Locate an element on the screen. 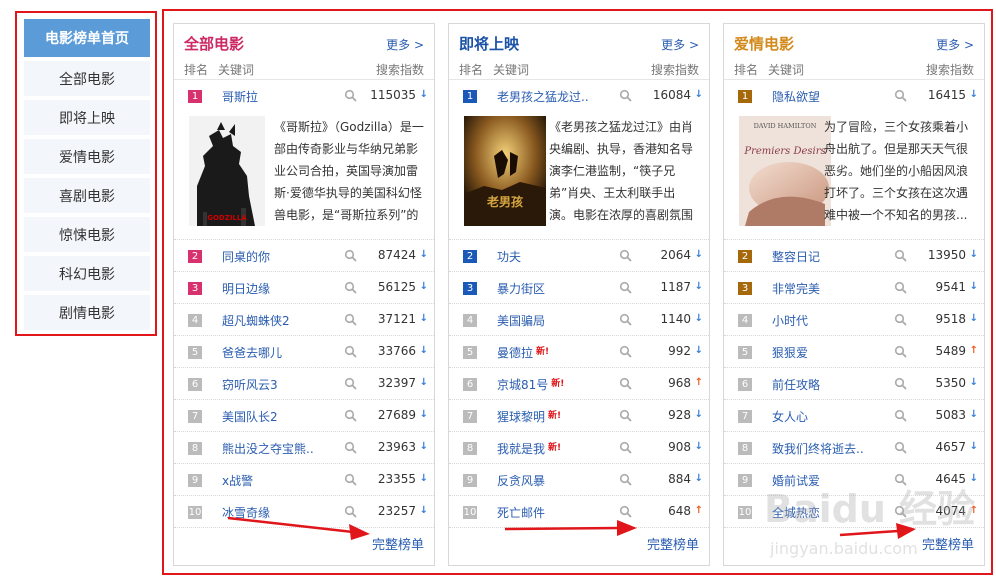 The width and height of the screenshot is (996, 581). movie-link: 哥斯拉 is located at coordinates (240, 96).